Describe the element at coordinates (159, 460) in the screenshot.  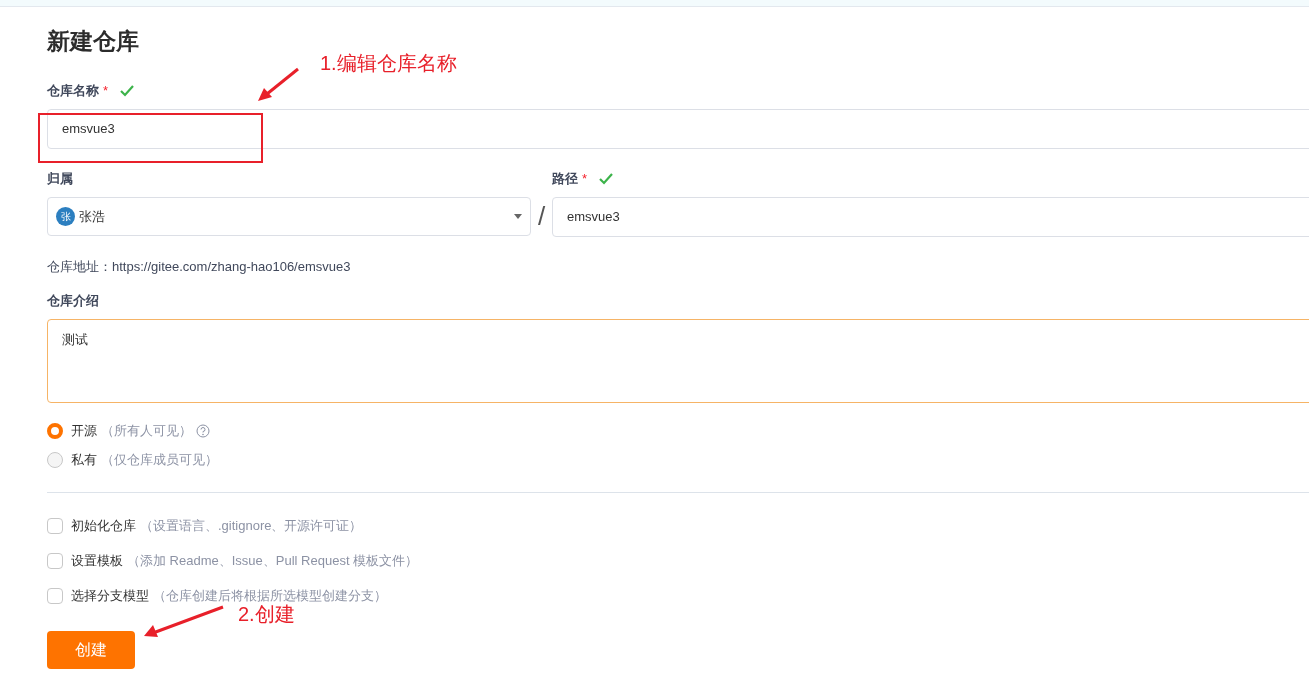
I see `radio-hint: （仅仓库成员可见）` at that location.